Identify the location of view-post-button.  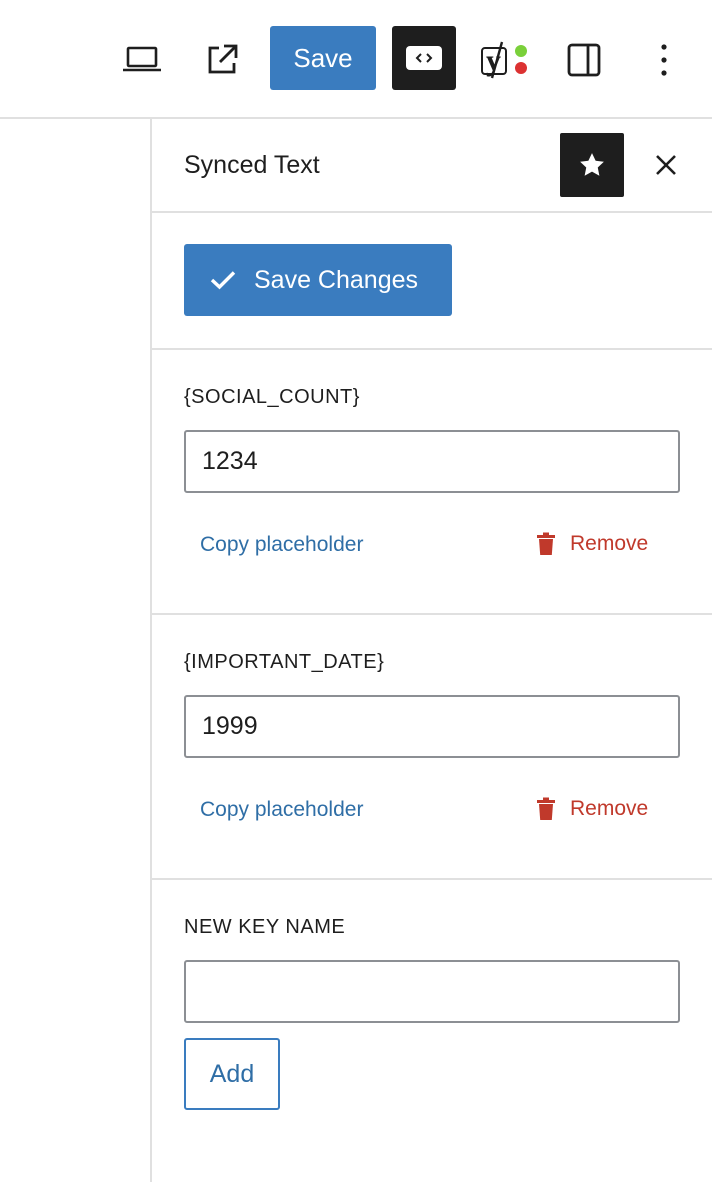
(222, 60).